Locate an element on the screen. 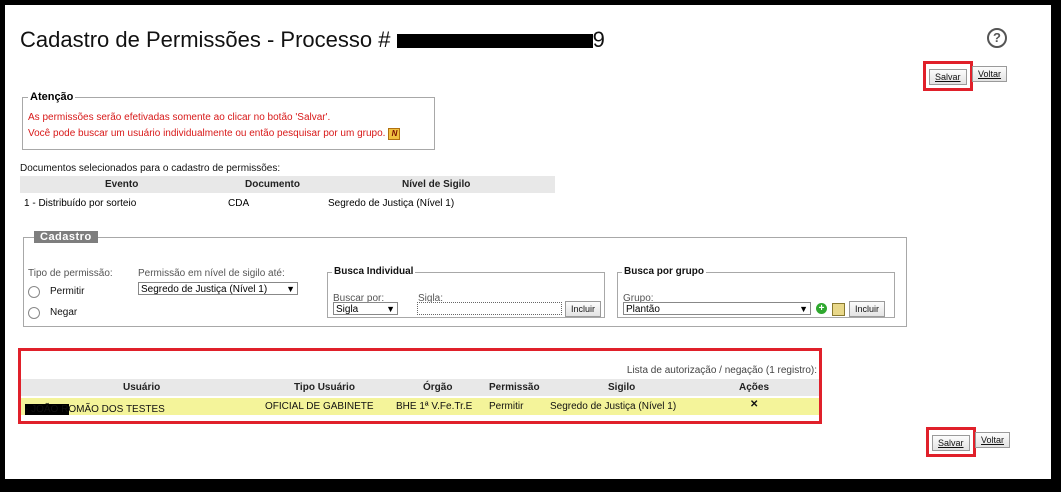 The width and height of the screenshot is (1061, 492). page-title-suffix: 9 is located at coordinates (598, 39).